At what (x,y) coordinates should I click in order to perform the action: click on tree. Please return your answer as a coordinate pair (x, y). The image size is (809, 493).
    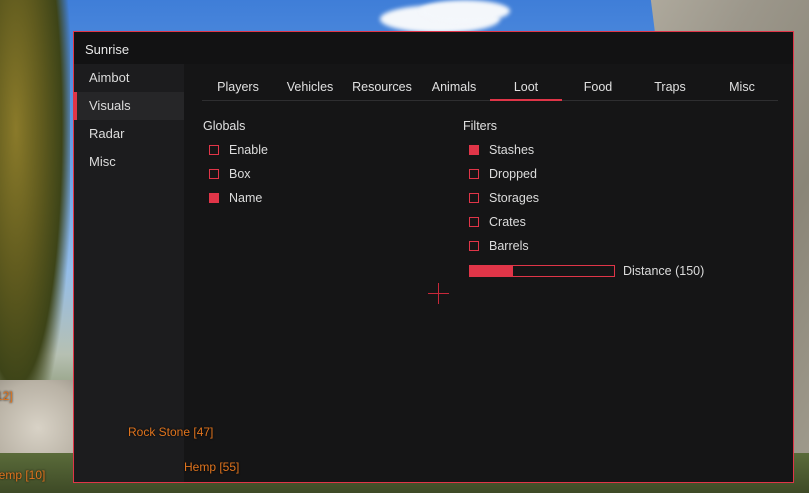
    Looking at the image, I should click on (35, 215).